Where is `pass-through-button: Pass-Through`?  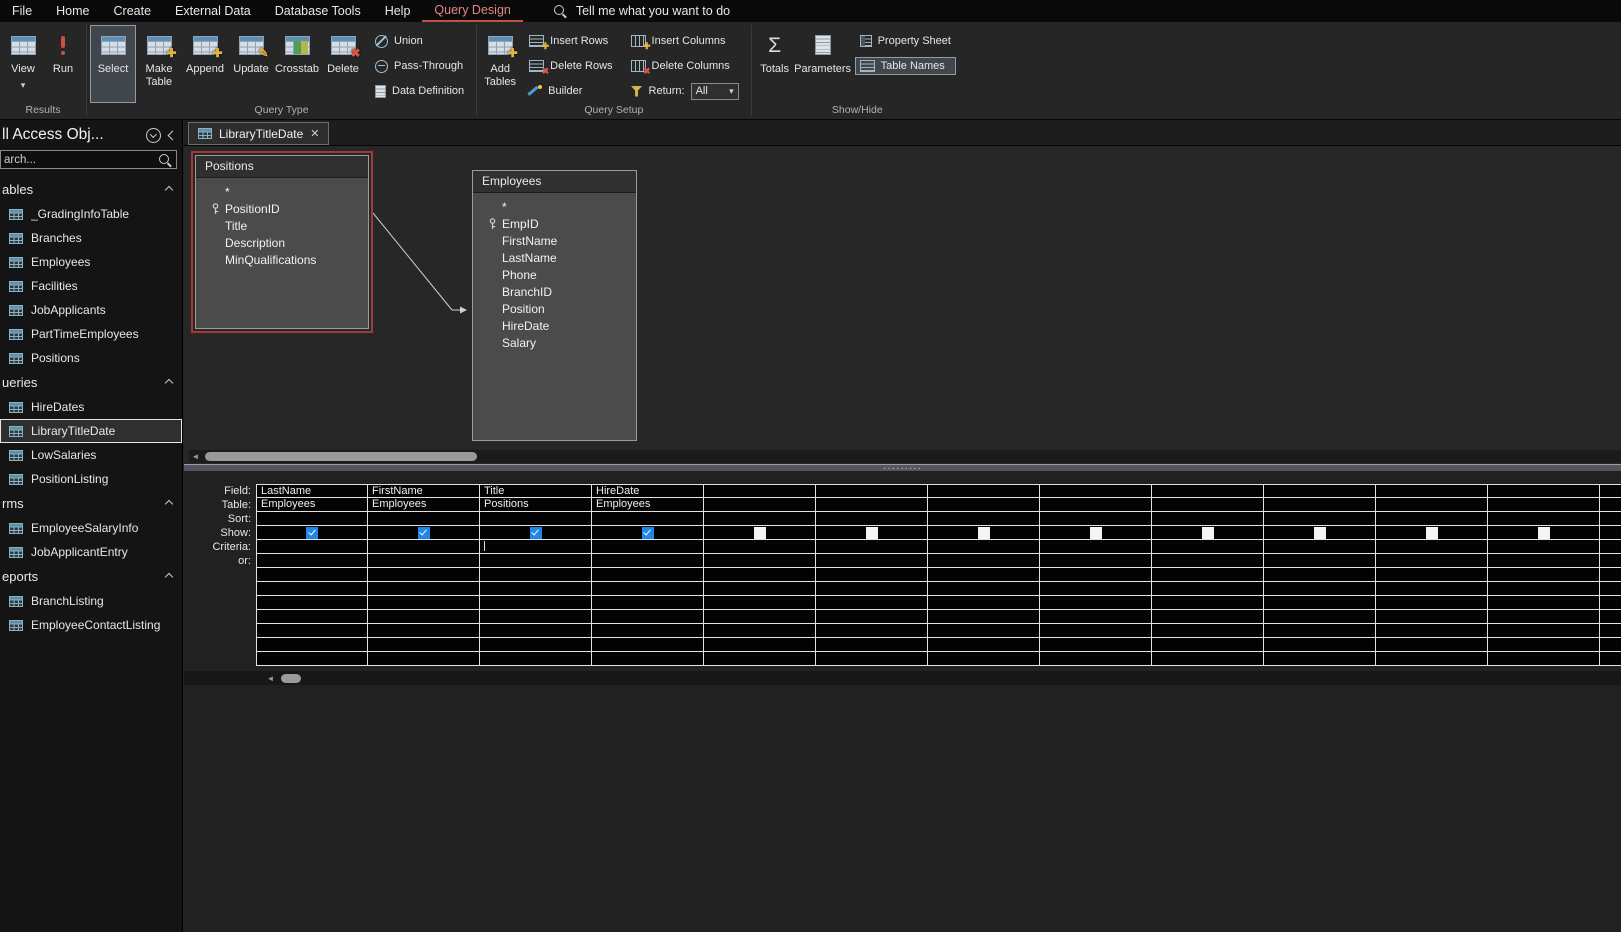
pass-through-button: Pass-Through is located at coordinates (419, 66).